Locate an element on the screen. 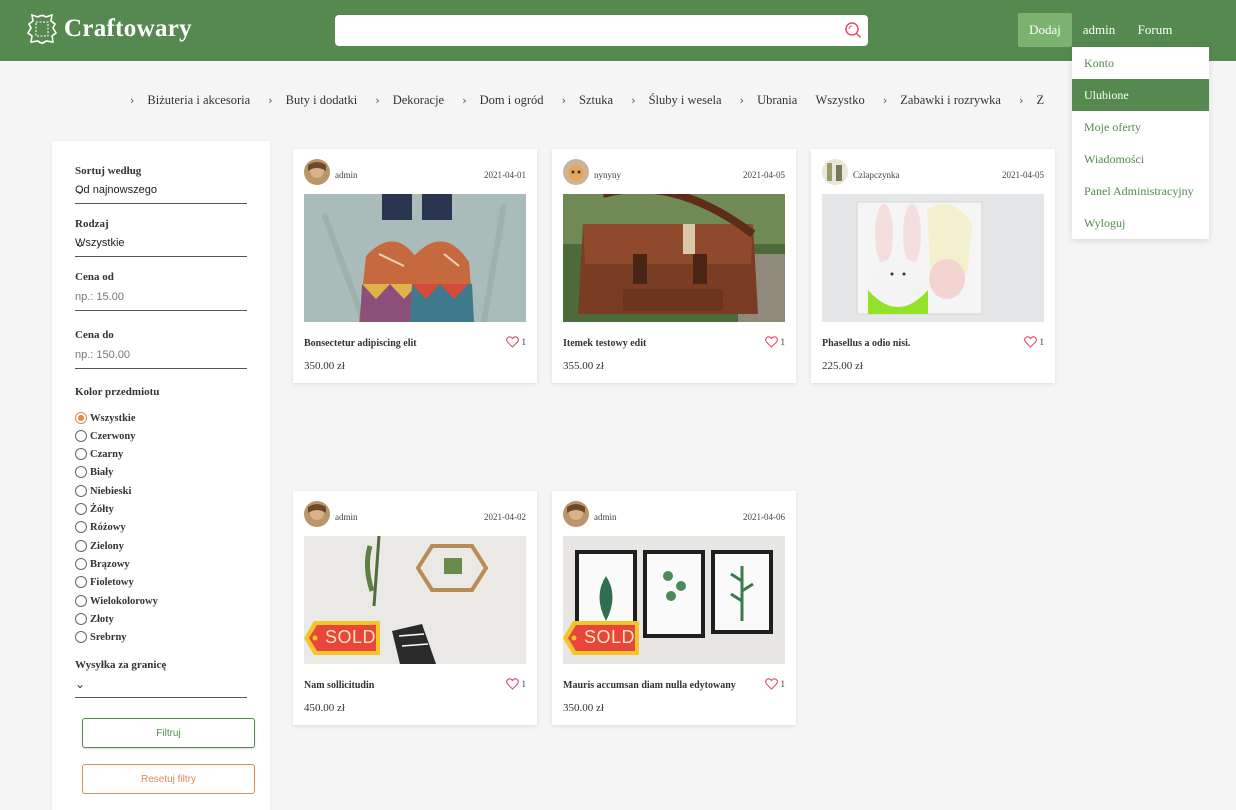 This screenshot has width=1236, height=810. reset-filters-button: Resetuj filtry is located at coordinates (168, 779).